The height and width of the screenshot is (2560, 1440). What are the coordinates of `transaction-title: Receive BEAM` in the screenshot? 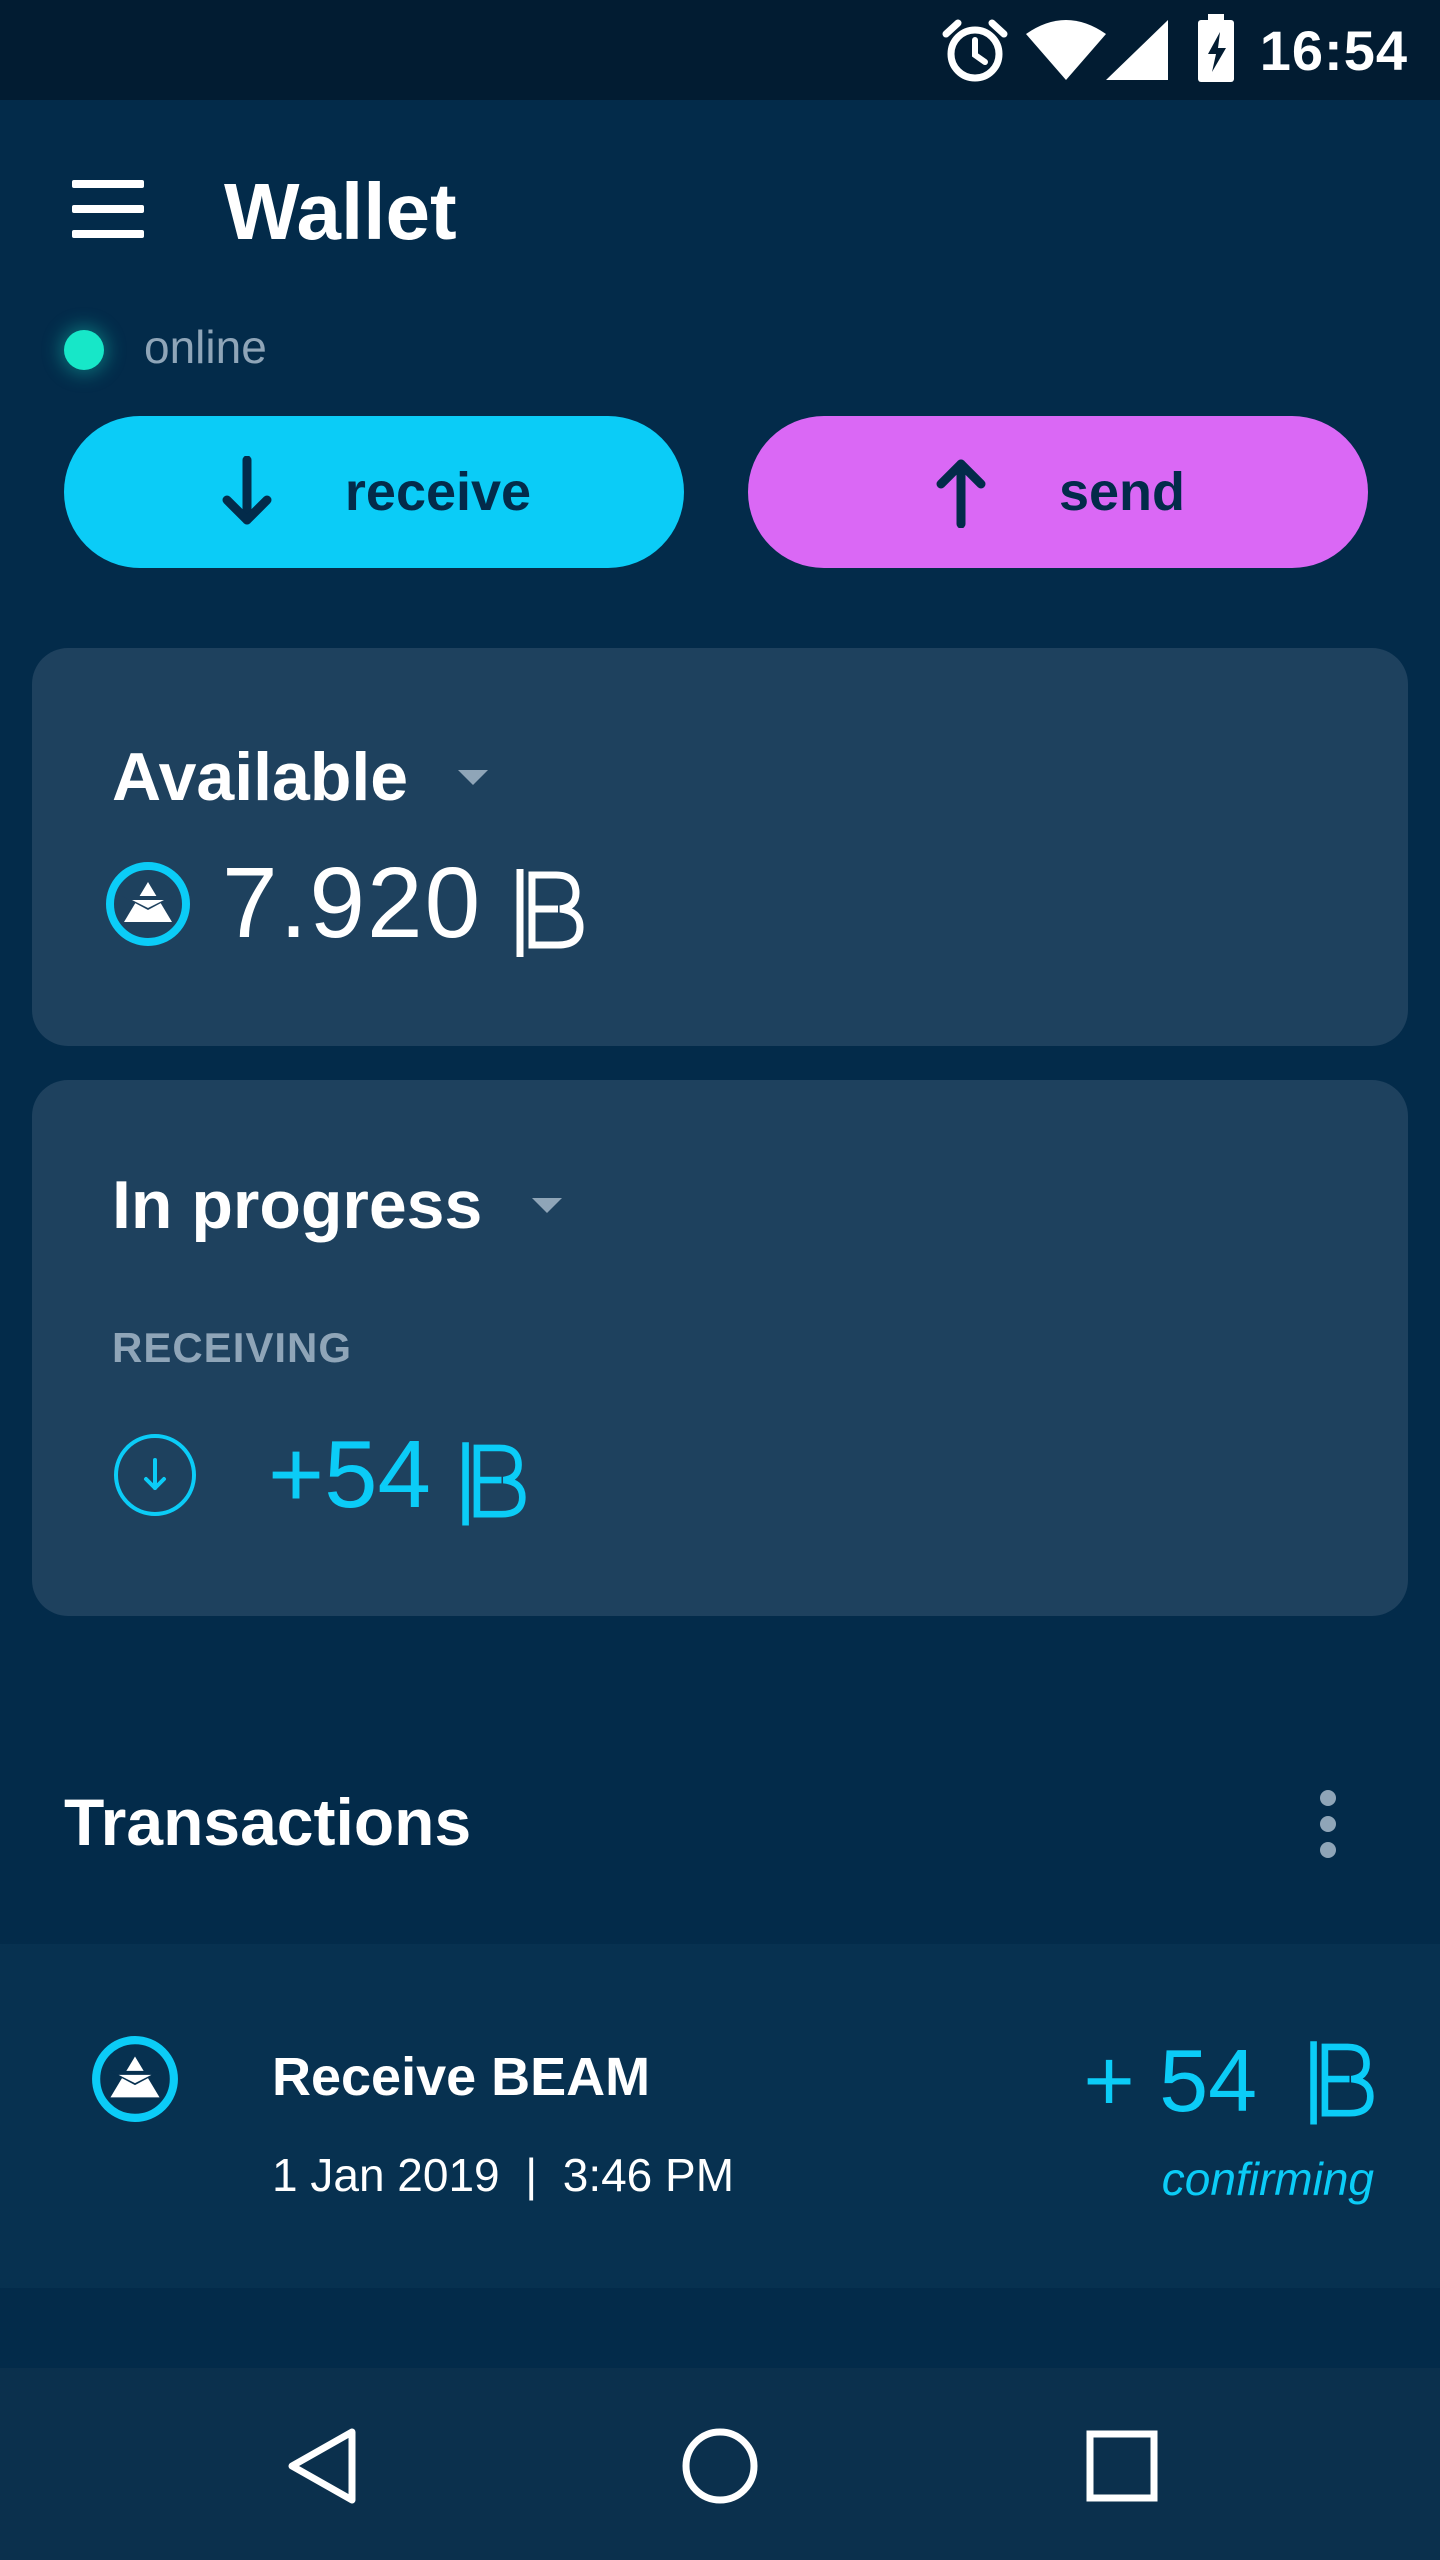 It's located at (461, 2077).